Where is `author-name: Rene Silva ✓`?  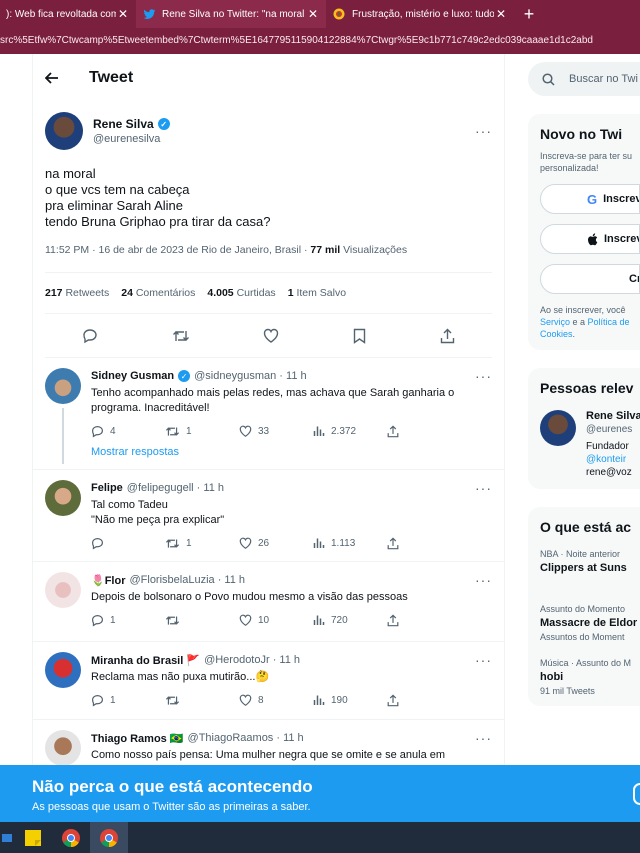
author-name: Rene Silva ✓ is located at coordinates (131, 124).